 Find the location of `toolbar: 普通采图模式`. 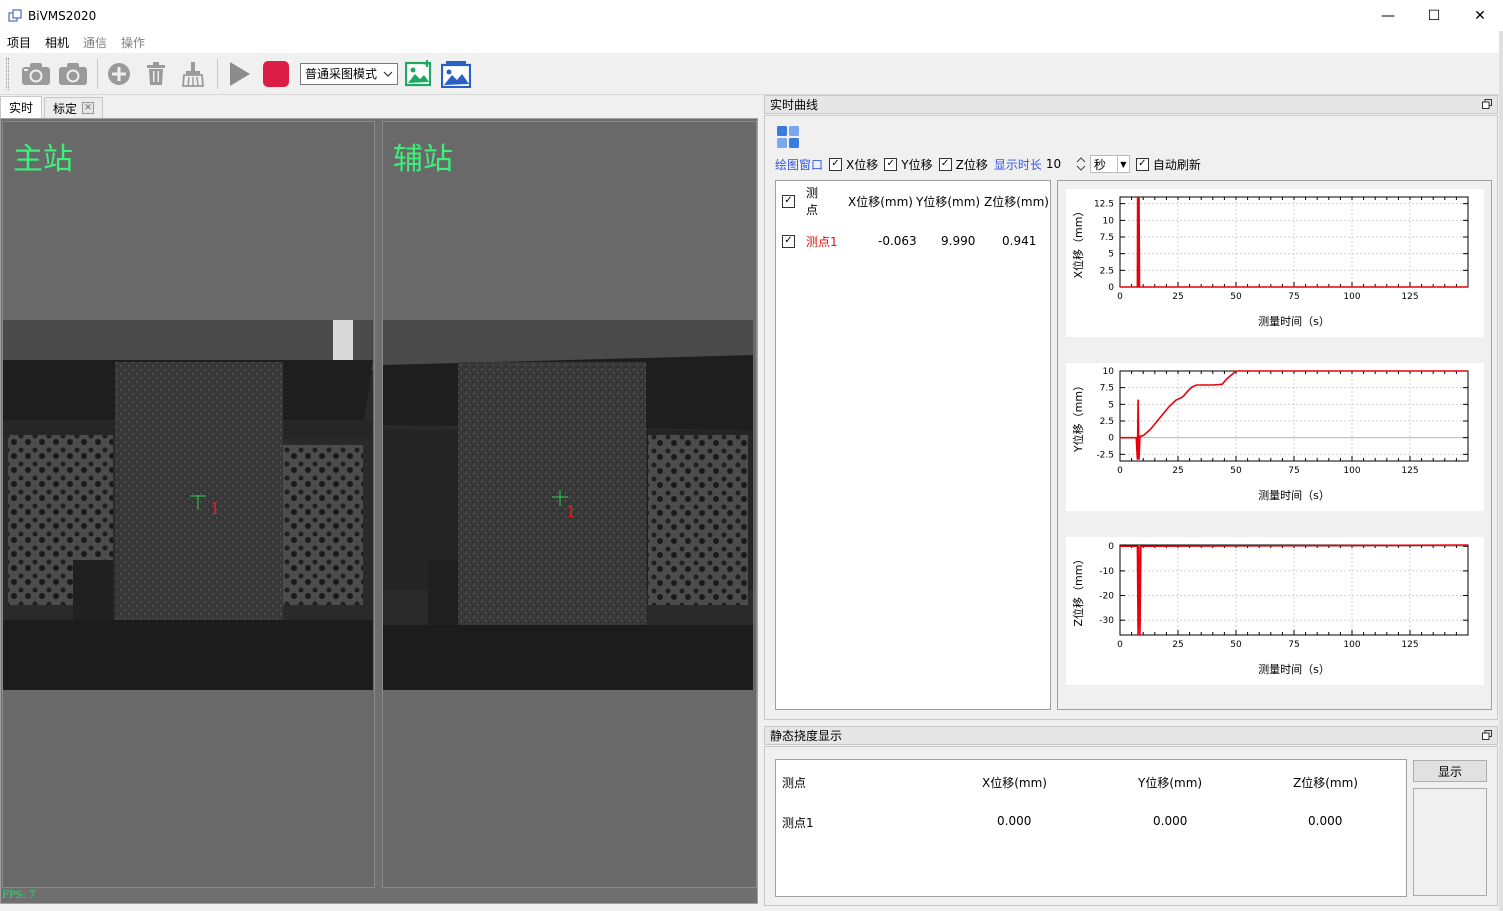

toolbar: 普通采图模式 is located at coordinates (751, 74).